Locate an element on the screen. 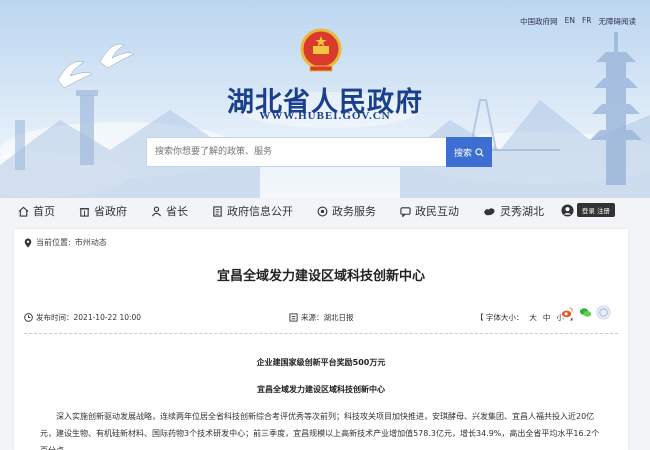  nav-gov-services: 政务服务 is located at coordinates (346, 211).